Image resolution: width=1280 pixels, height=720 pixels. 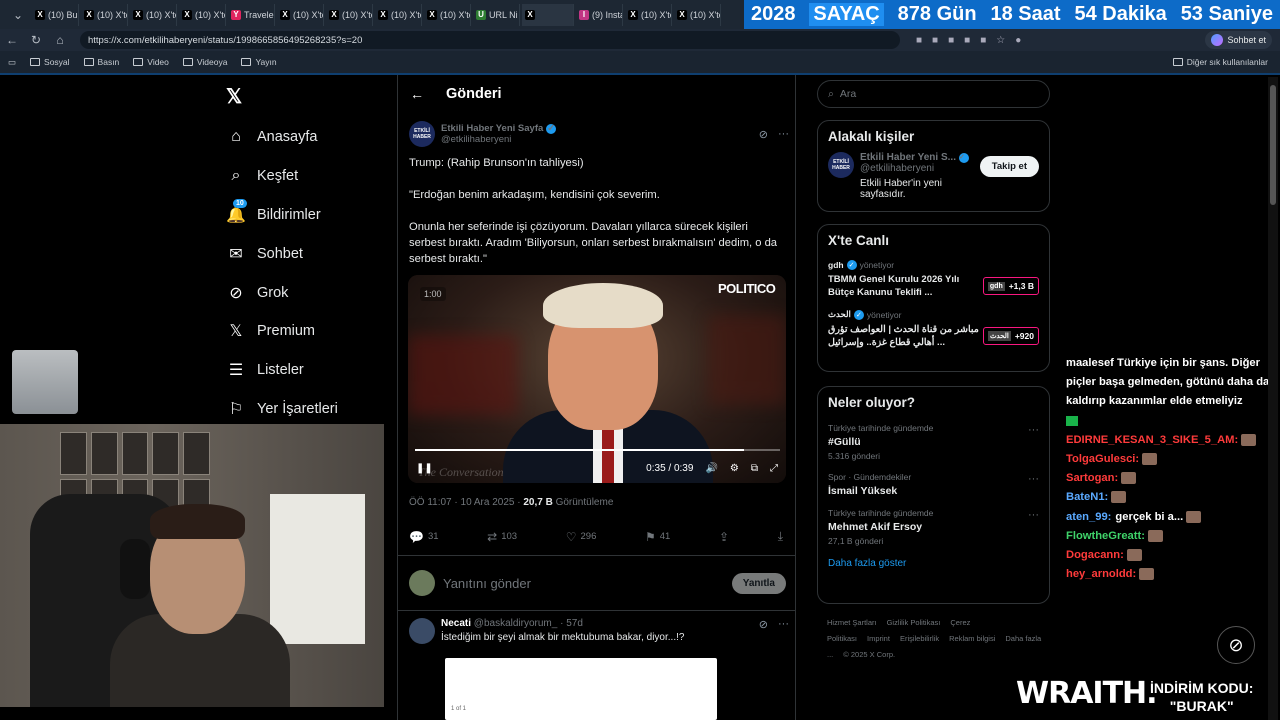 I want to click on footer-link: Hizmet Şartları, so click(x=852, y=622).